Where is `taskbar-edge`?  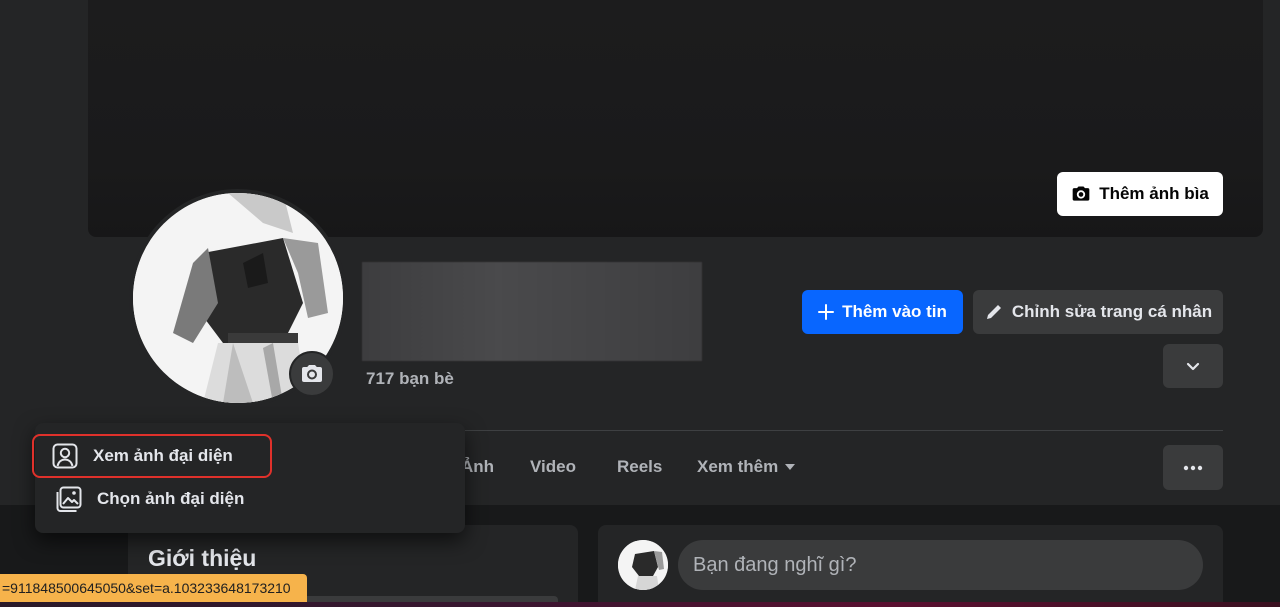 taskbar-edge is located at coordinates (640, 604).